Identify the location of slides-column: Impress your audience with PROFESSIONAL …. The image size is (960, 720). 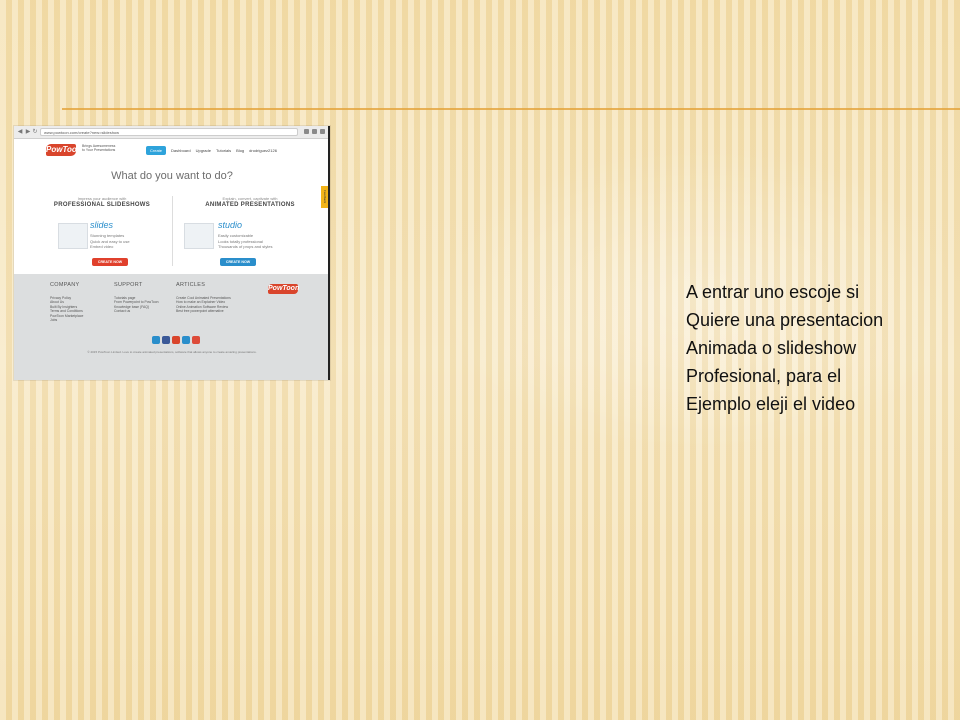
(102, 202).